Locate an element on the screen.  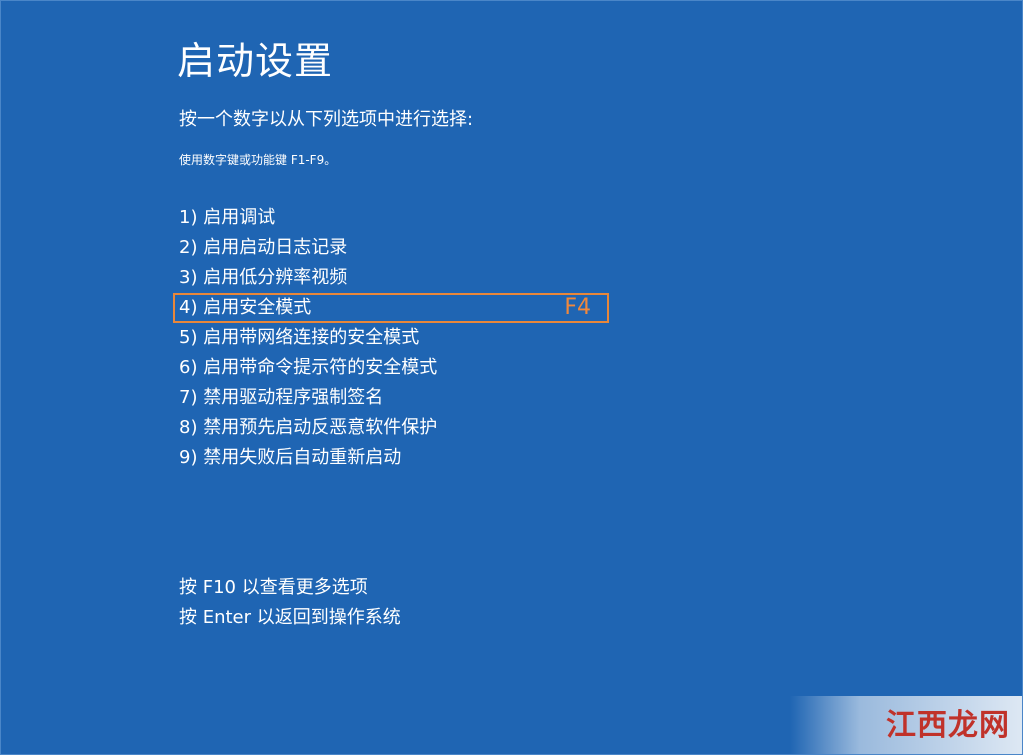
option-safe-mode-with-networking: 5) 启用带网络连接的安全模式 is located at coordinates (393, 338).